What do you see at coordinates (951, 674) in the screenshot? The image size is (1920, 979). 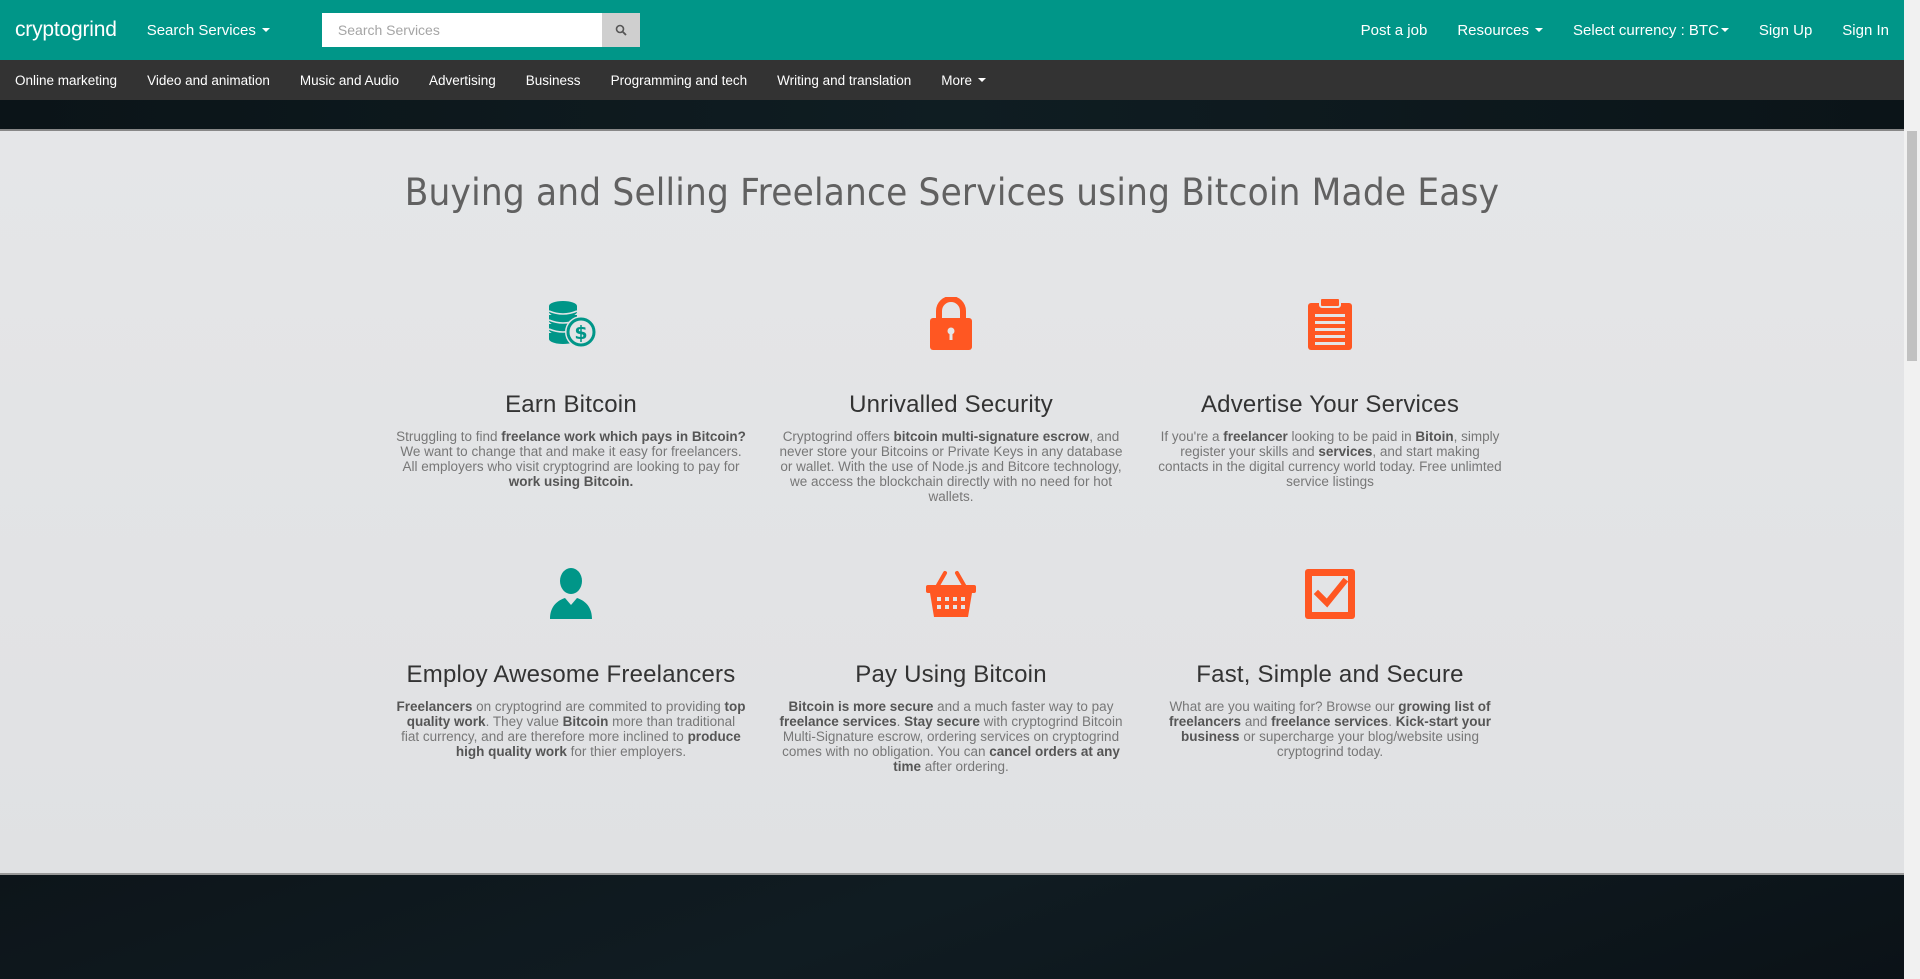 I see `feature-title: Pay Using Bitcoin` at bounding box center [951, 674].